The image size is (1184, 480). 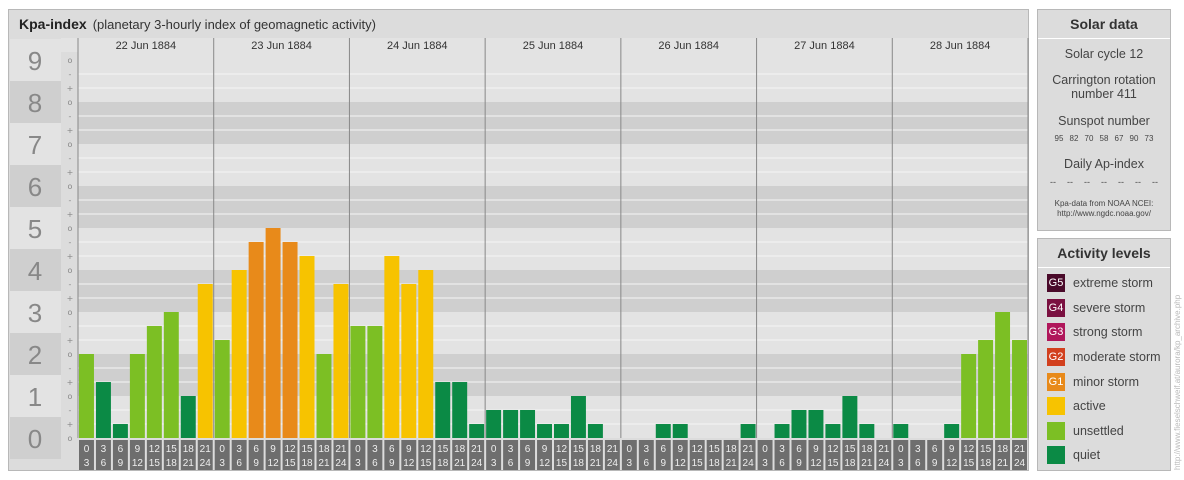 I want to click on legend-swatch: G5, so click(x=1056, y=283).